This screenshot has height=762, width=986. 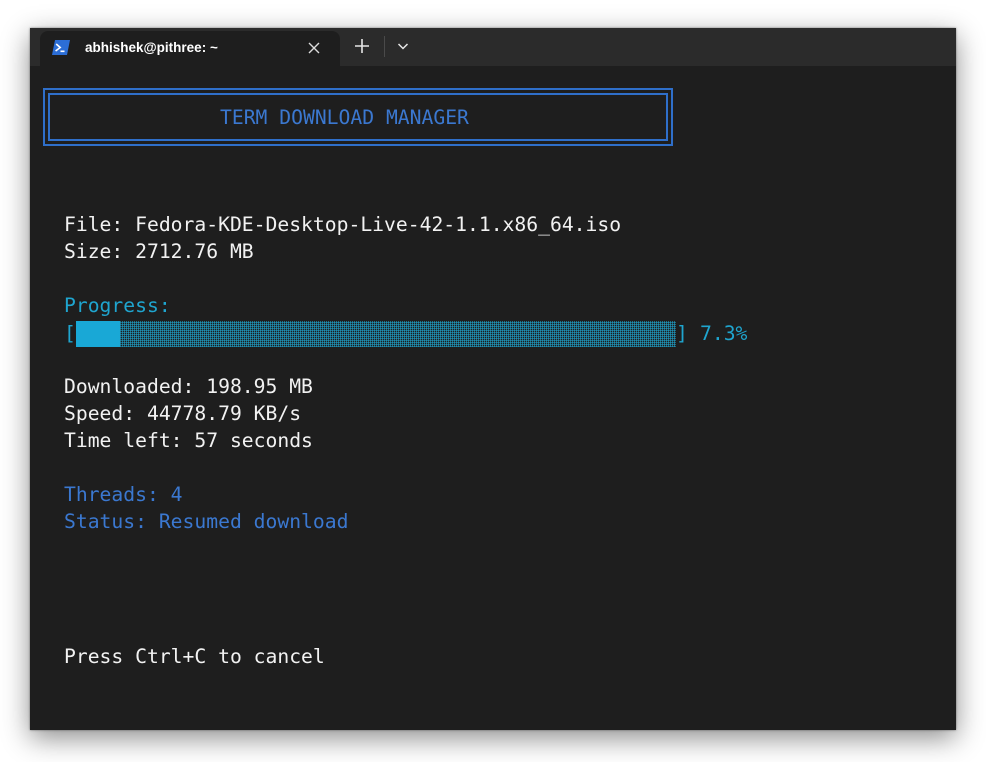 What do you see at coordinates (682, 333) in the screenshot?
I see `progress-close-bracket: ]` at bounding box center [682, 333].